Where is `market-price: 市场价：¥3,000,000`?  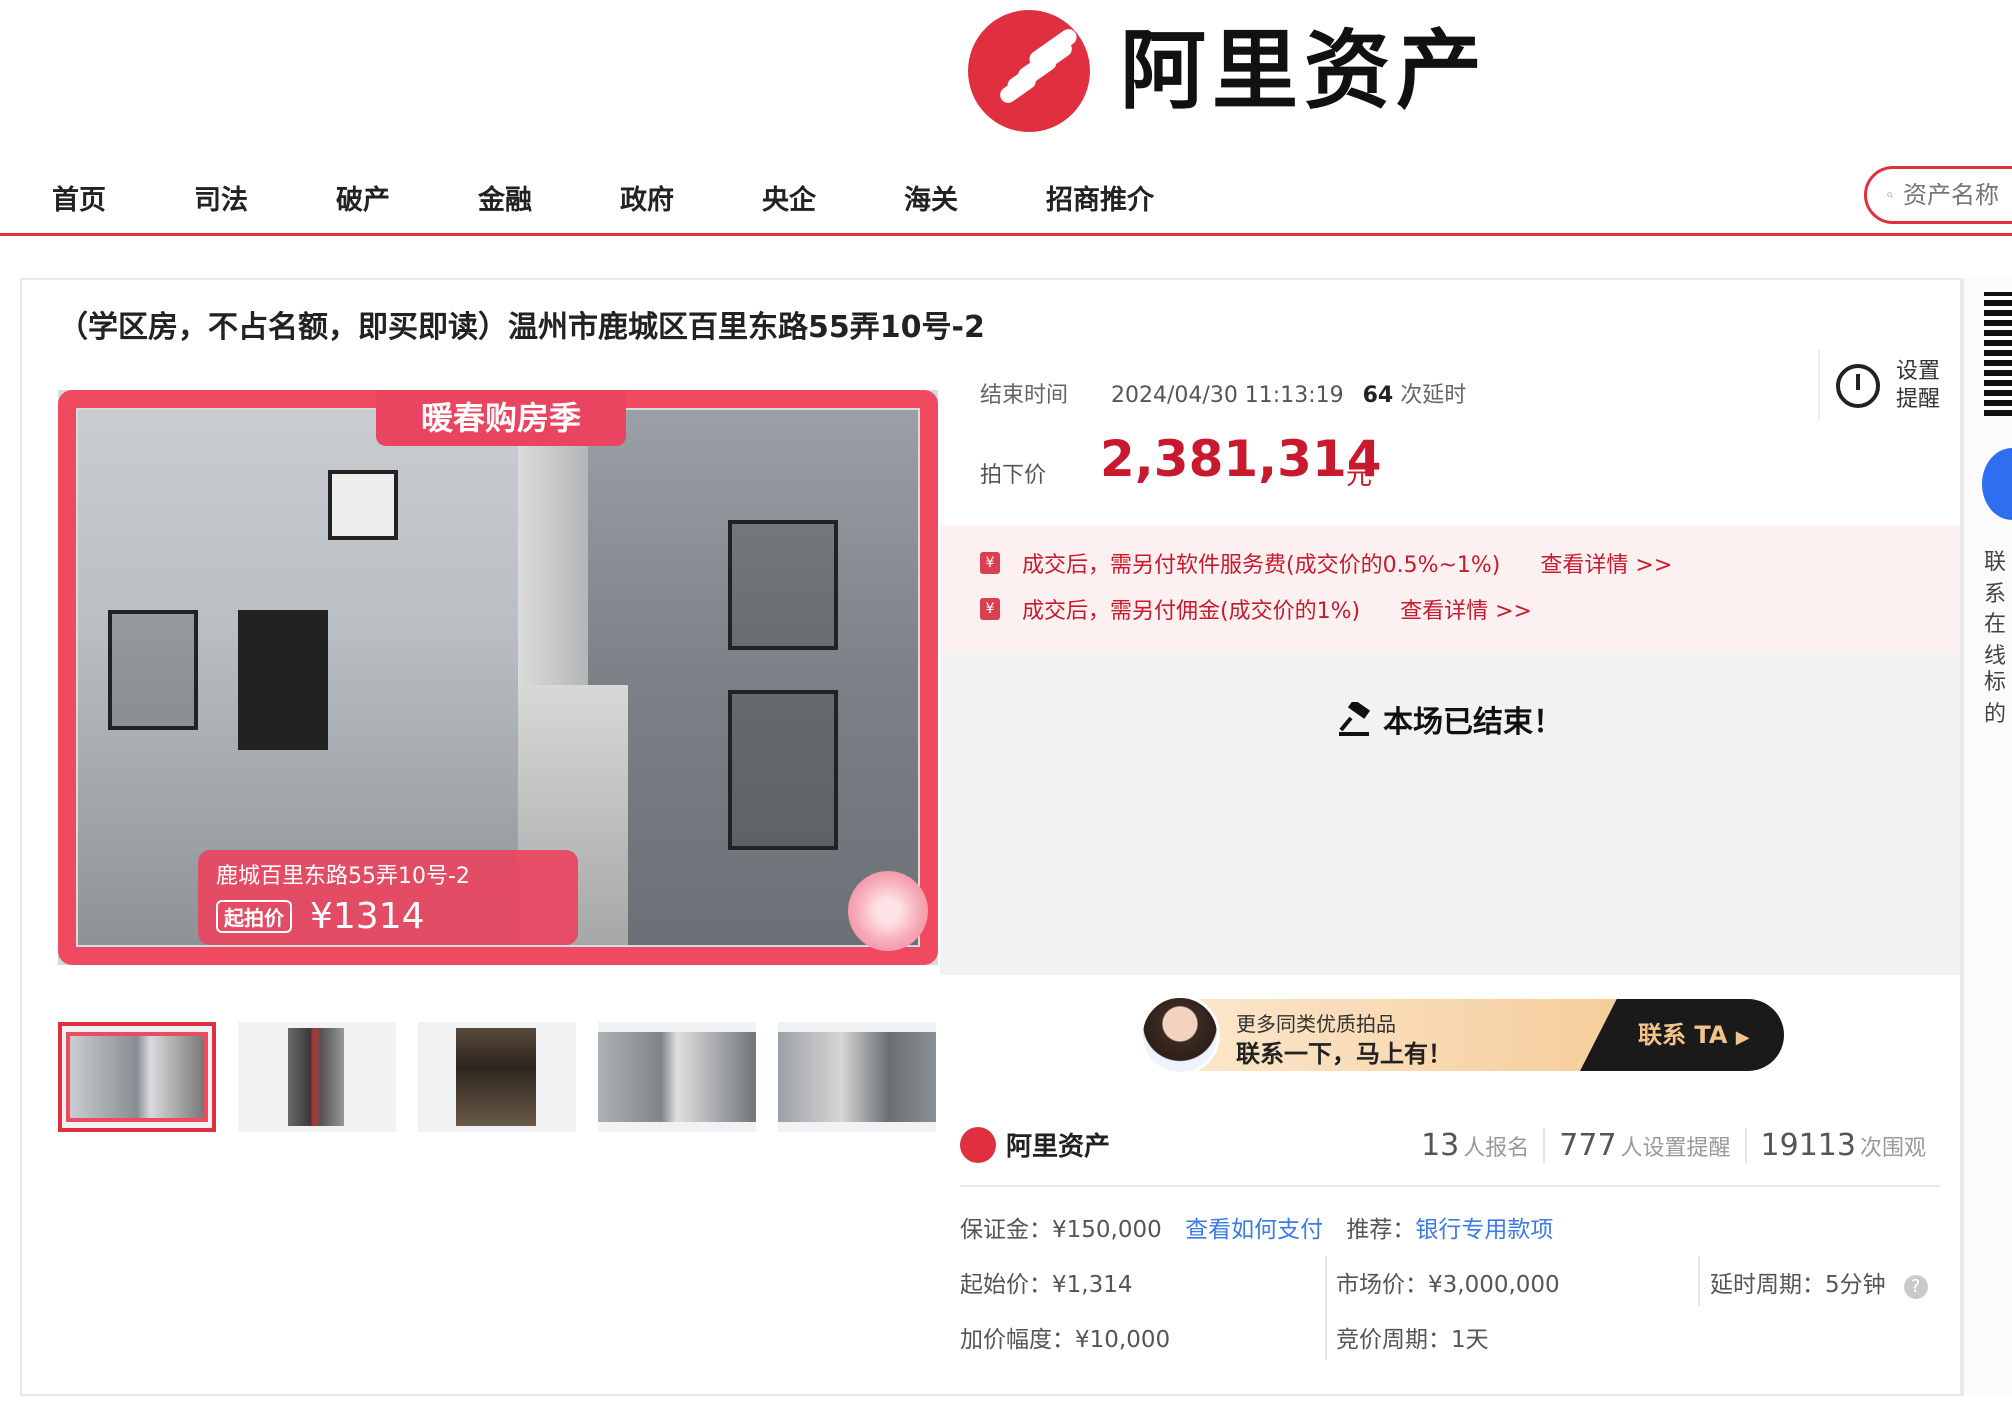 market-price: 市场价：¥3,000,000 is located at coordinates (1448, 1285).